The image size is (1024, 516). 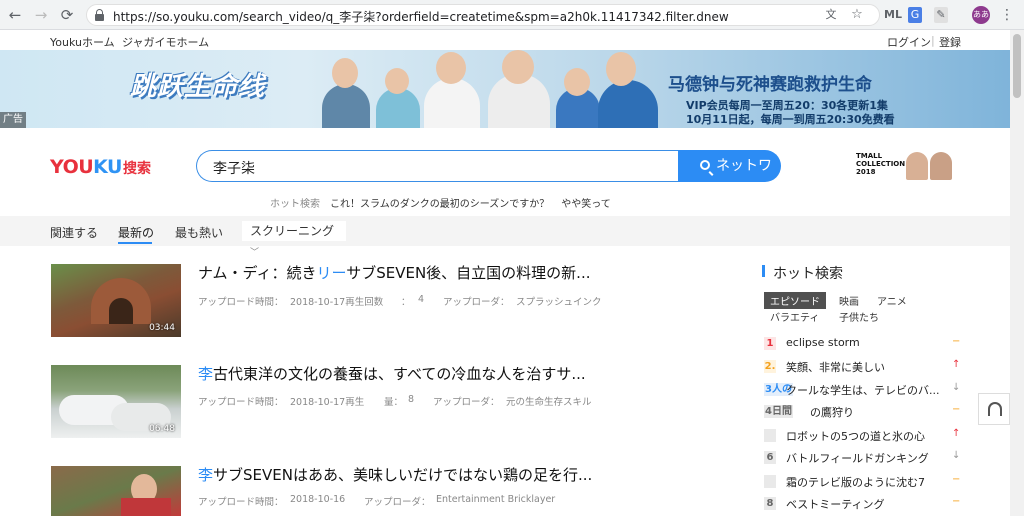 I want to click on ad-title: 马德钟与死神赛跑救护生命, so click(x=770, y=85).